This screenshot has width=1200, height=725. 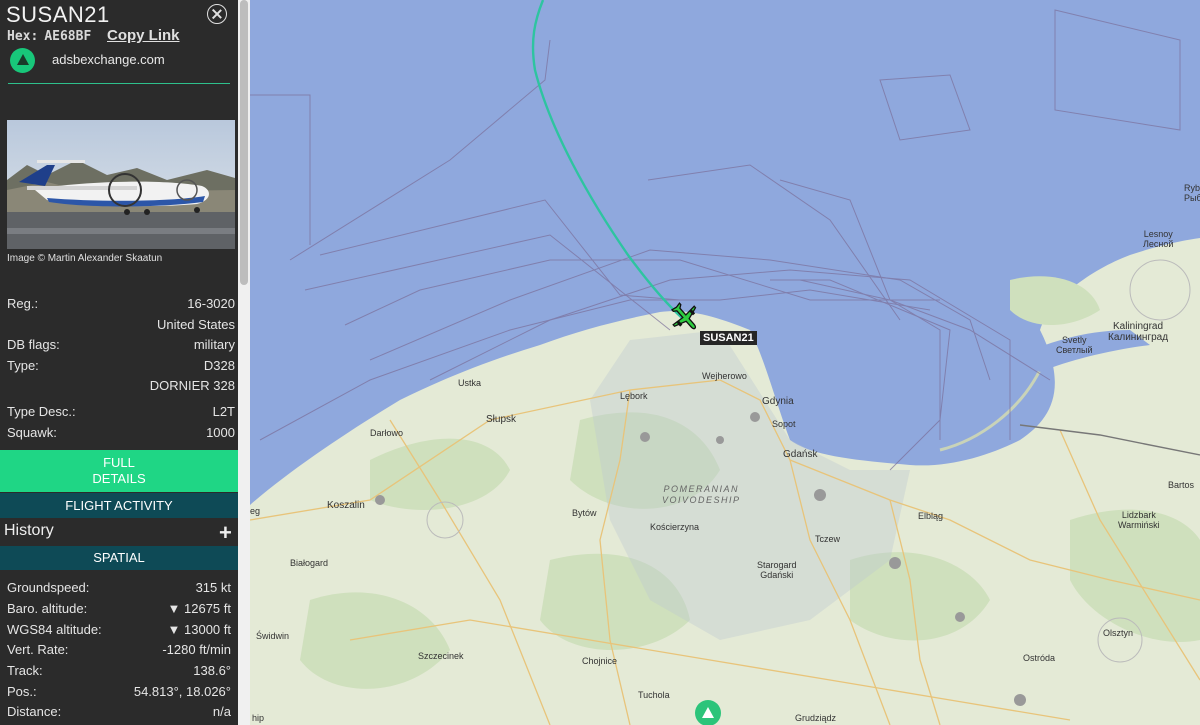 What do you see at coordinates (25, 670) in the screenshot?
I see `spatial-label: Track:` at bounding box center [25, 670].